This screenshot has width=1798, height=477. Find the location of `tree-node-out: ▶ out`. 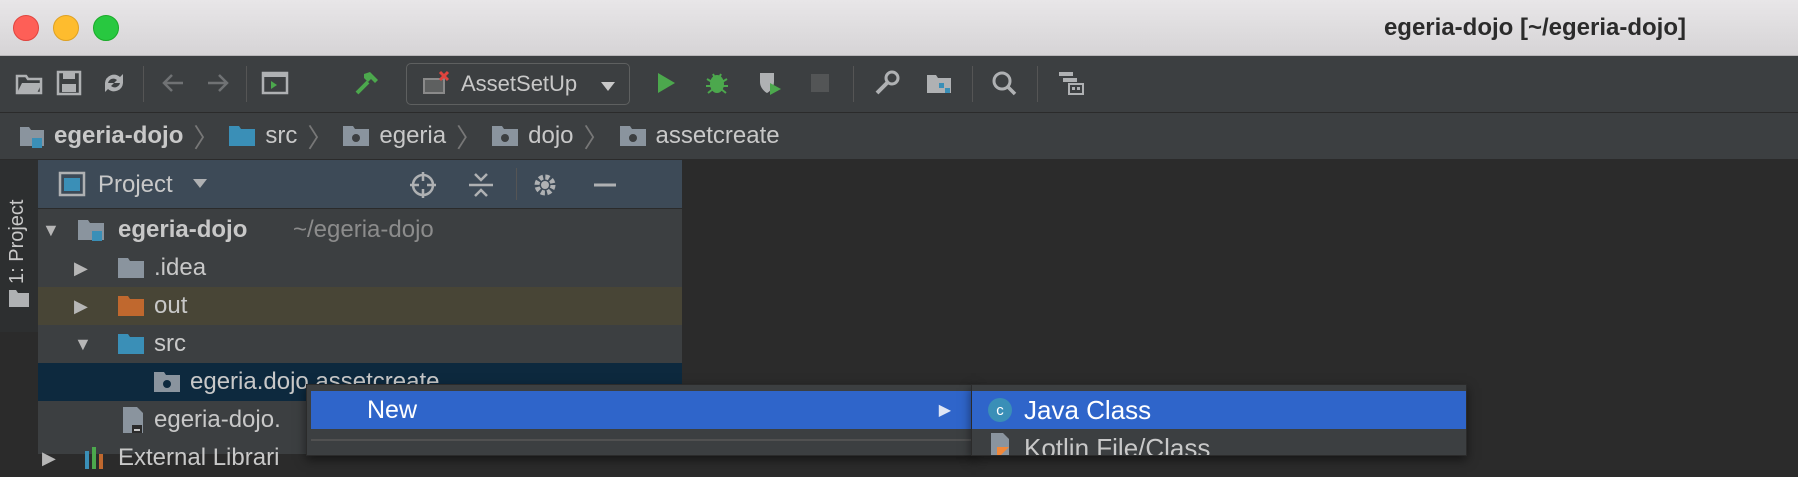

tree-node-out: ▶ out is located at coordinates (360, 306).